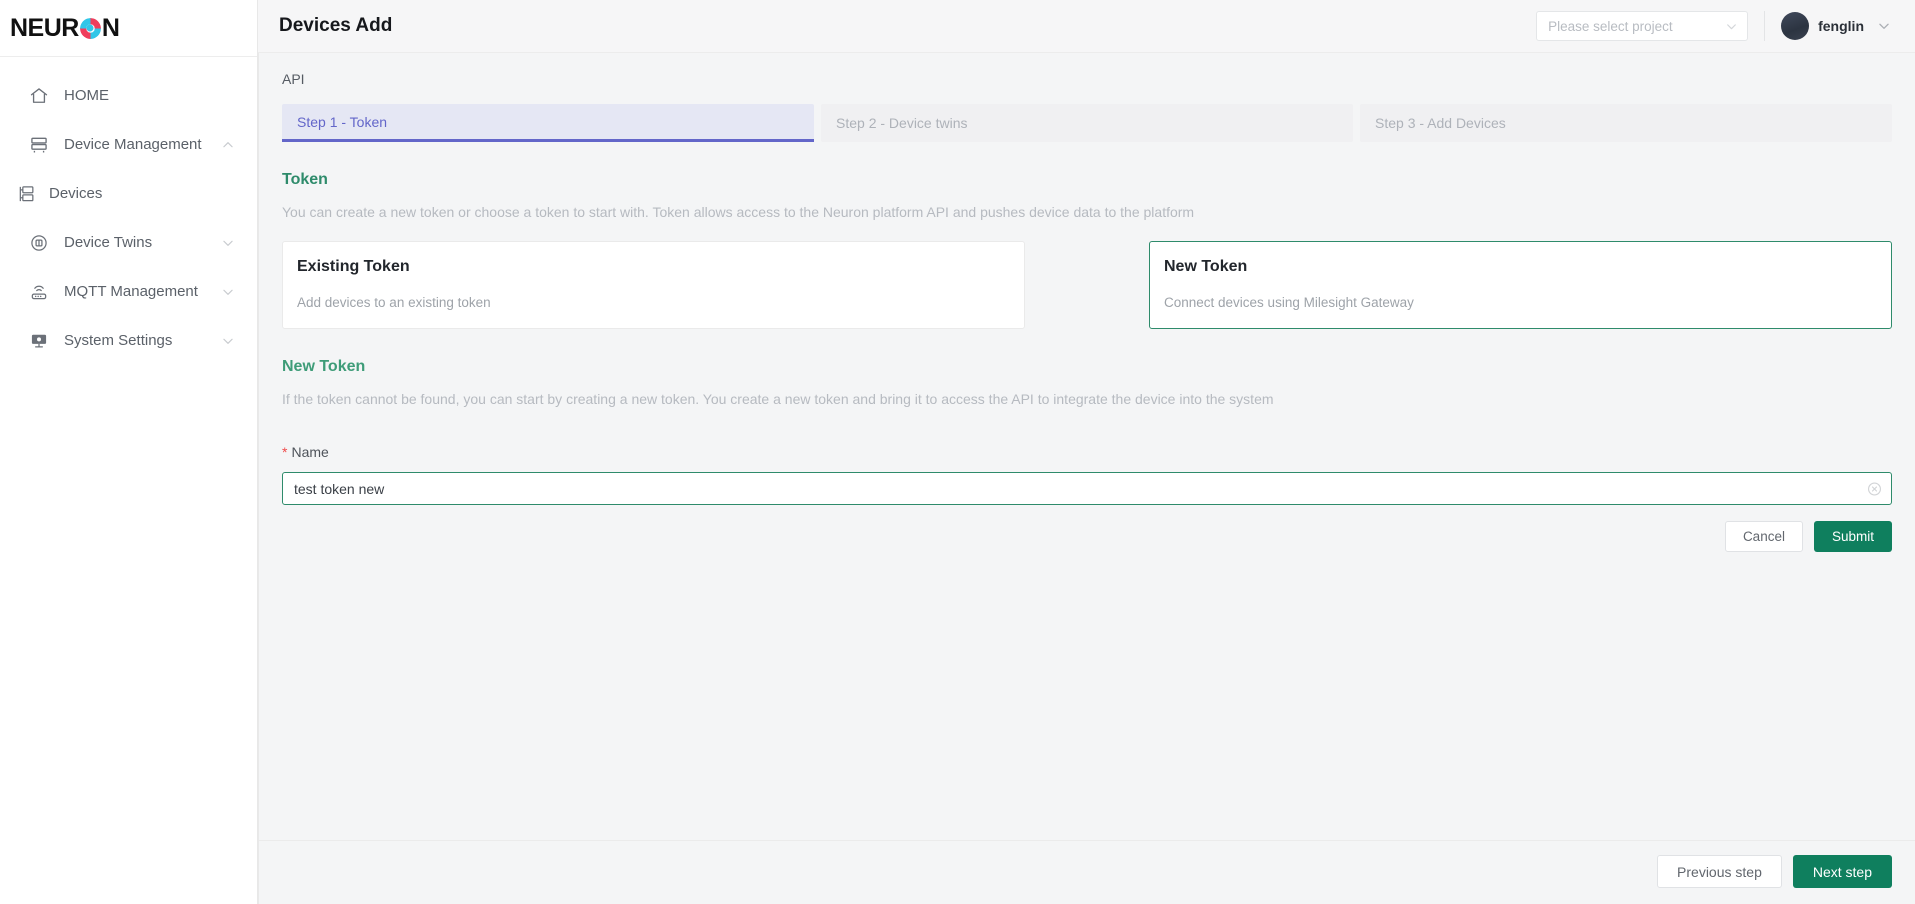 The image size is (1915, 904). I want to click on tab-label: Step 3 - Add Devices, so click(1440, 123).